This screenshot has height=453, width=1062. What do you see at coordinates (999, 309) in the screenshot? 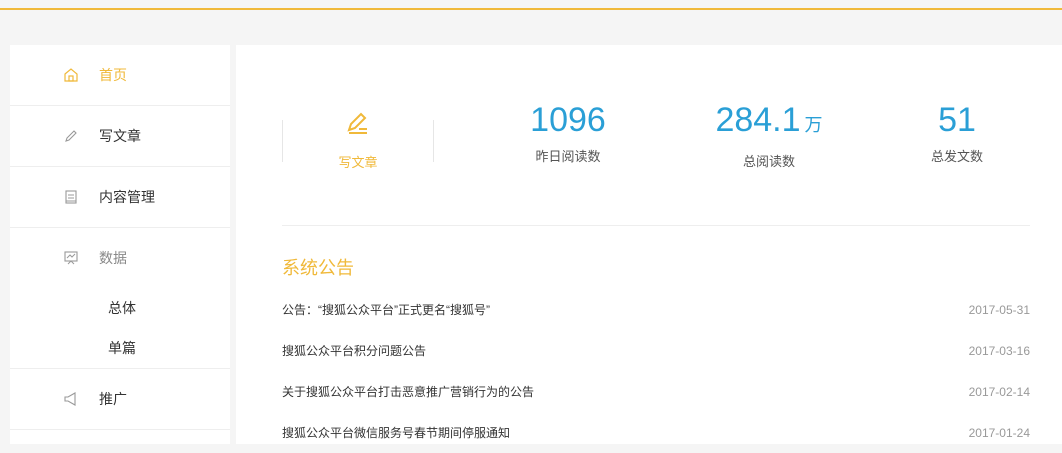
I see `notice-date: 2017-05-31` at bounding box center [999, 309].